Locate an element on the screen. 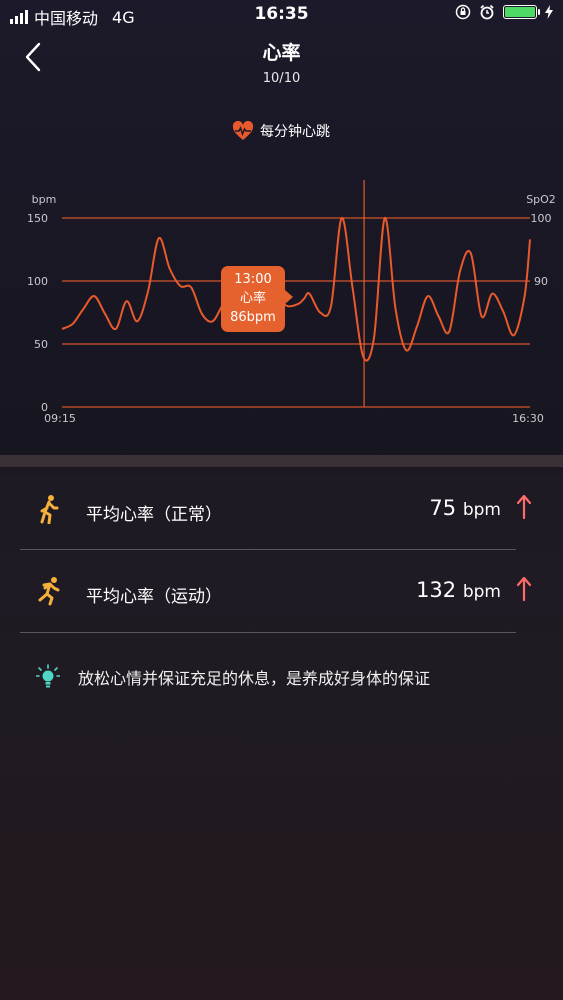 This screenshot has height=1000, width=563. alarm-icon is located at coordinates (487, 12).